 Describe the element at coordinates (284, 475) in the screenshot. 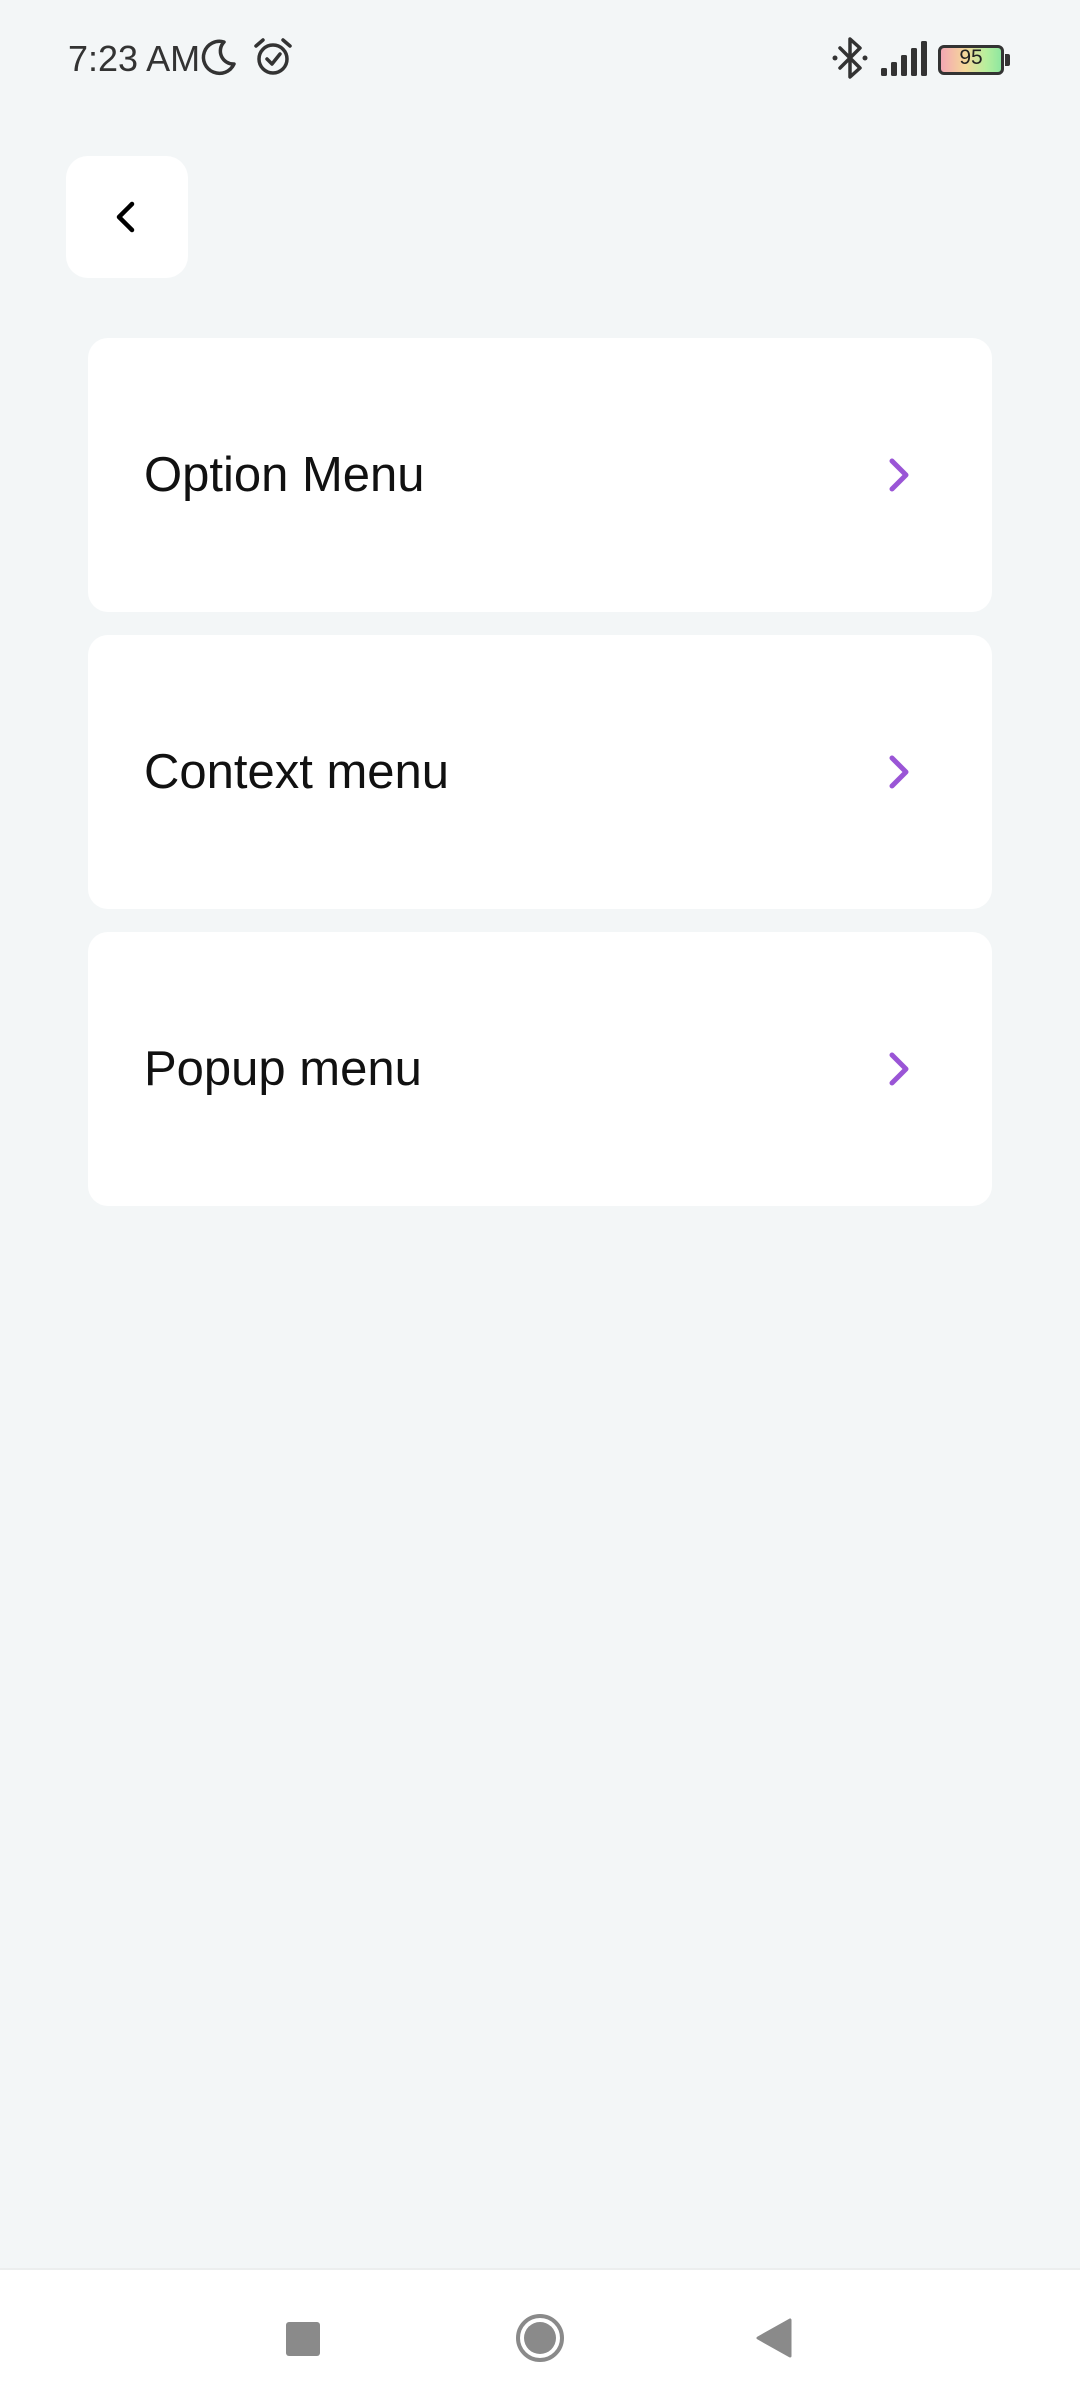

I see `menu-item-label: Option Menu` at that location.